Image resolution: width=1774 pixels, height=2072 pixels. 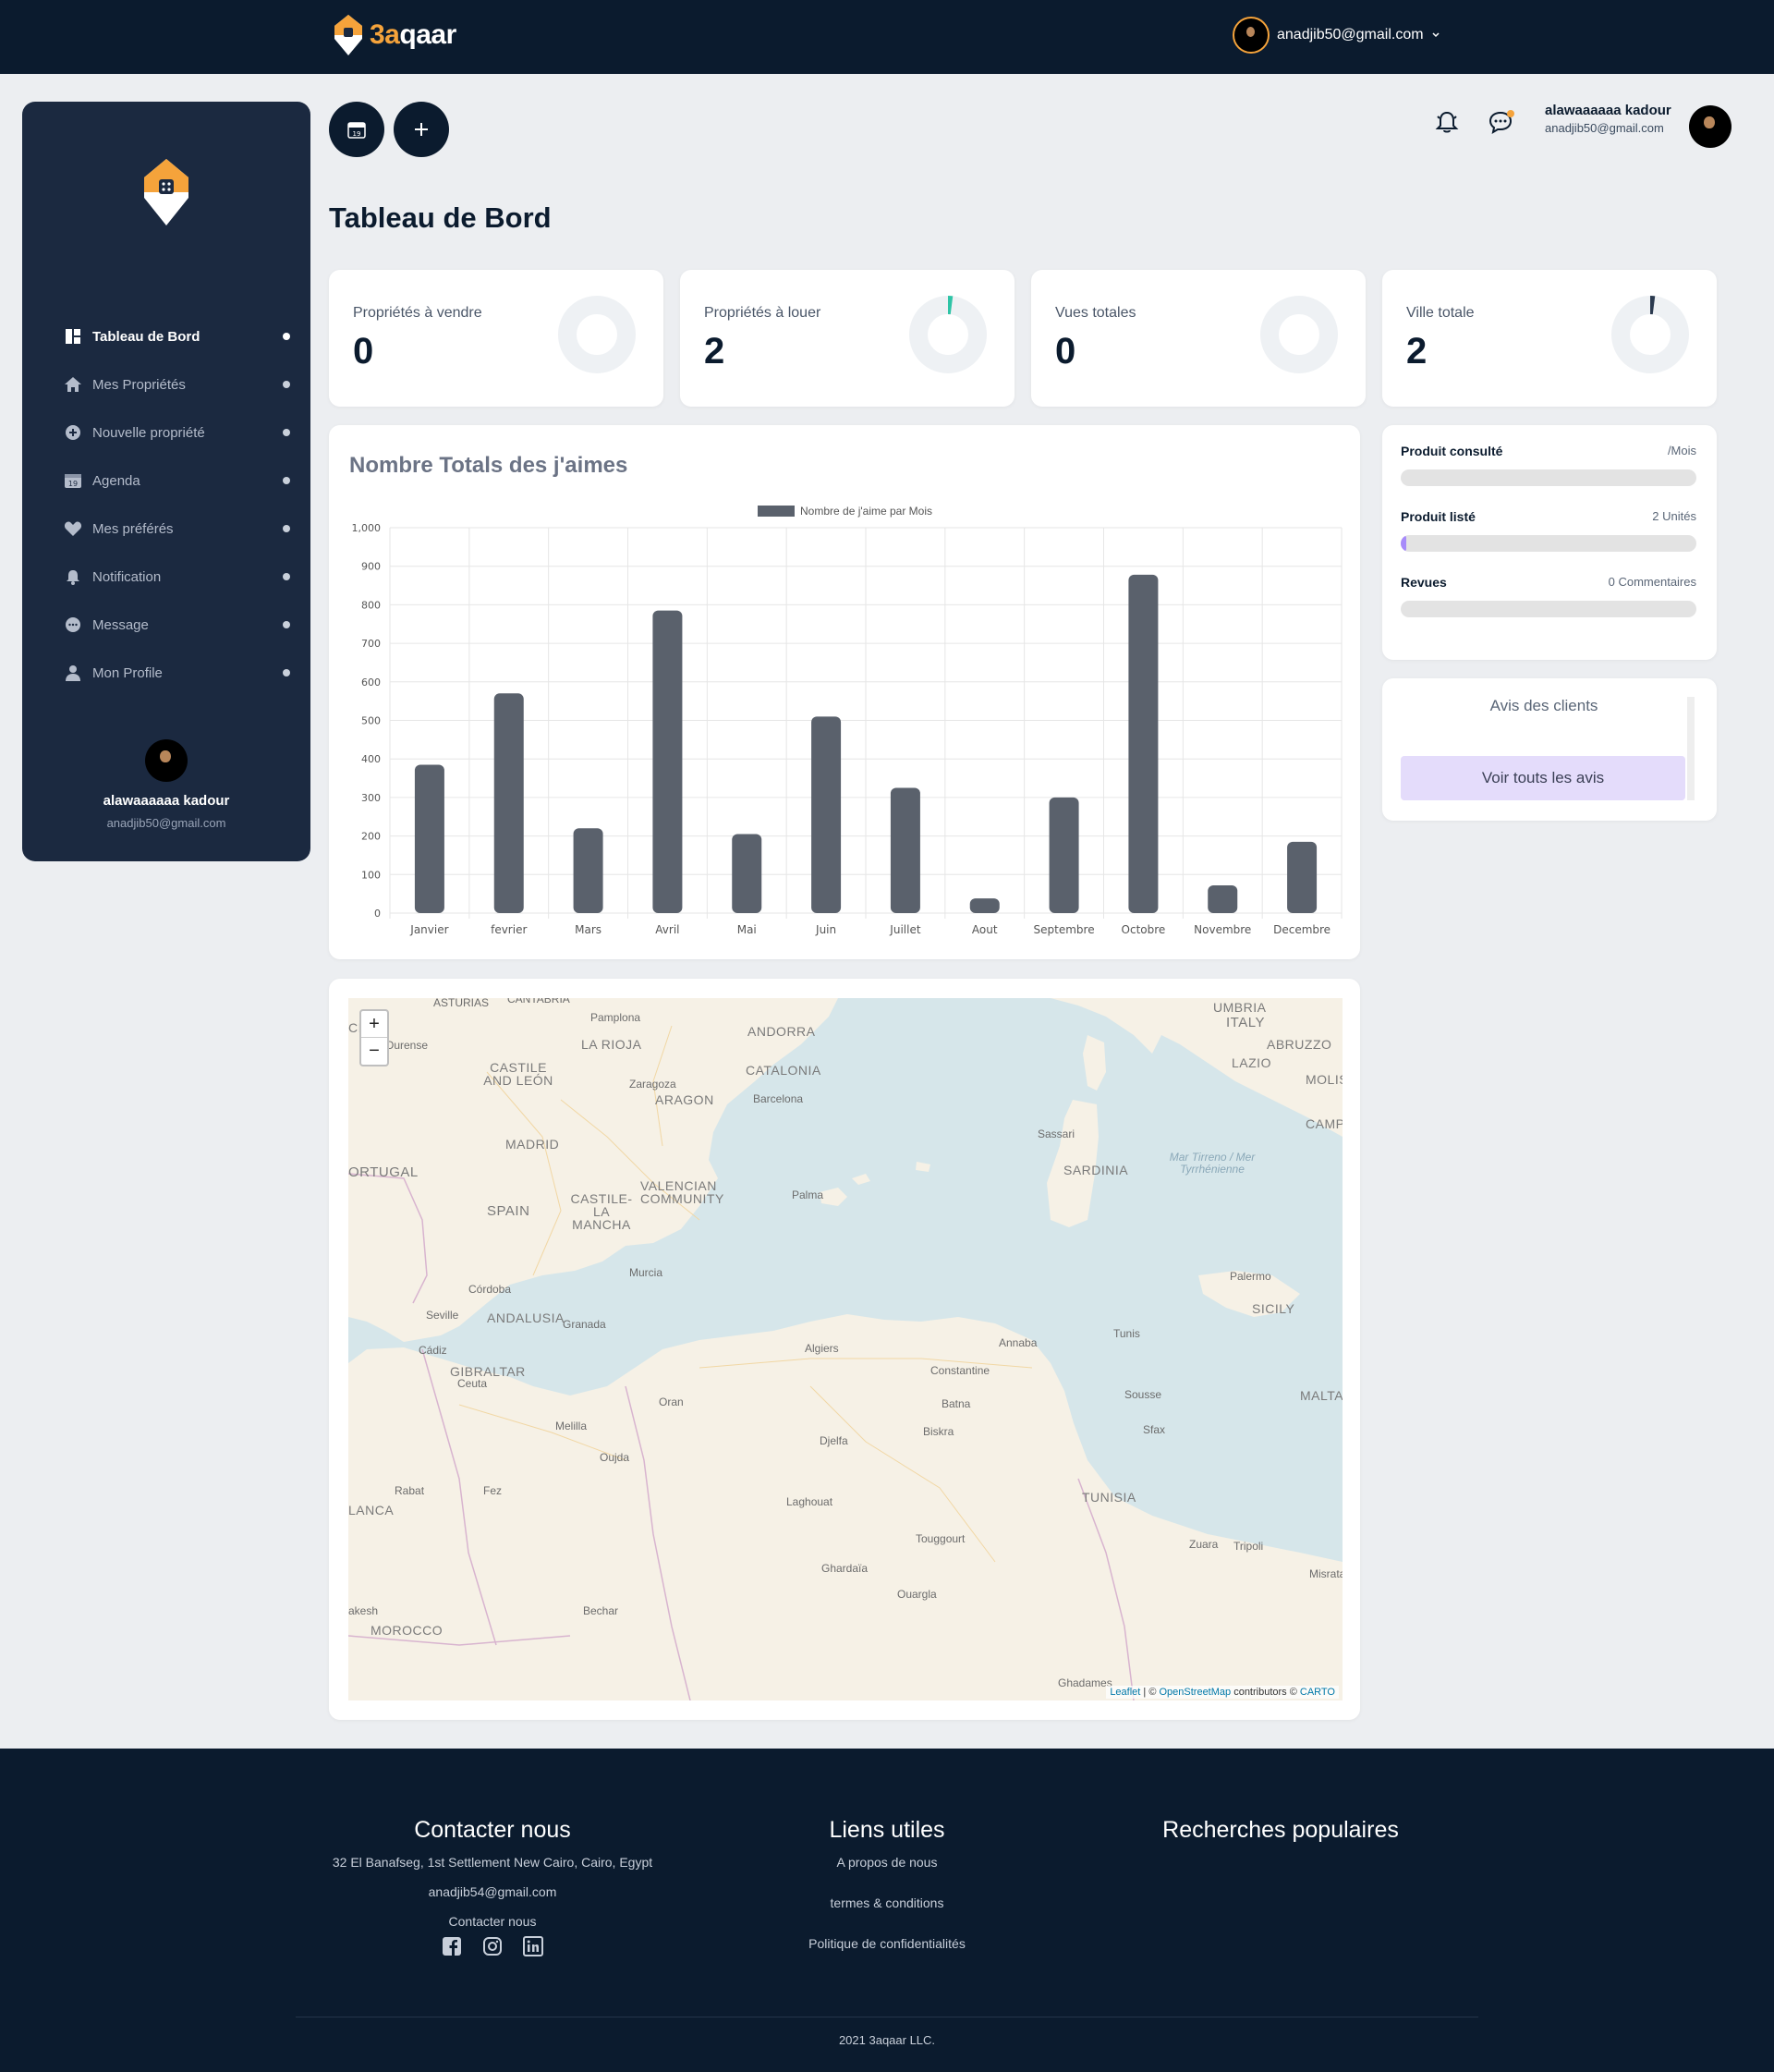 I want to click on map-label: akesh, so click(x=363, y=1610).